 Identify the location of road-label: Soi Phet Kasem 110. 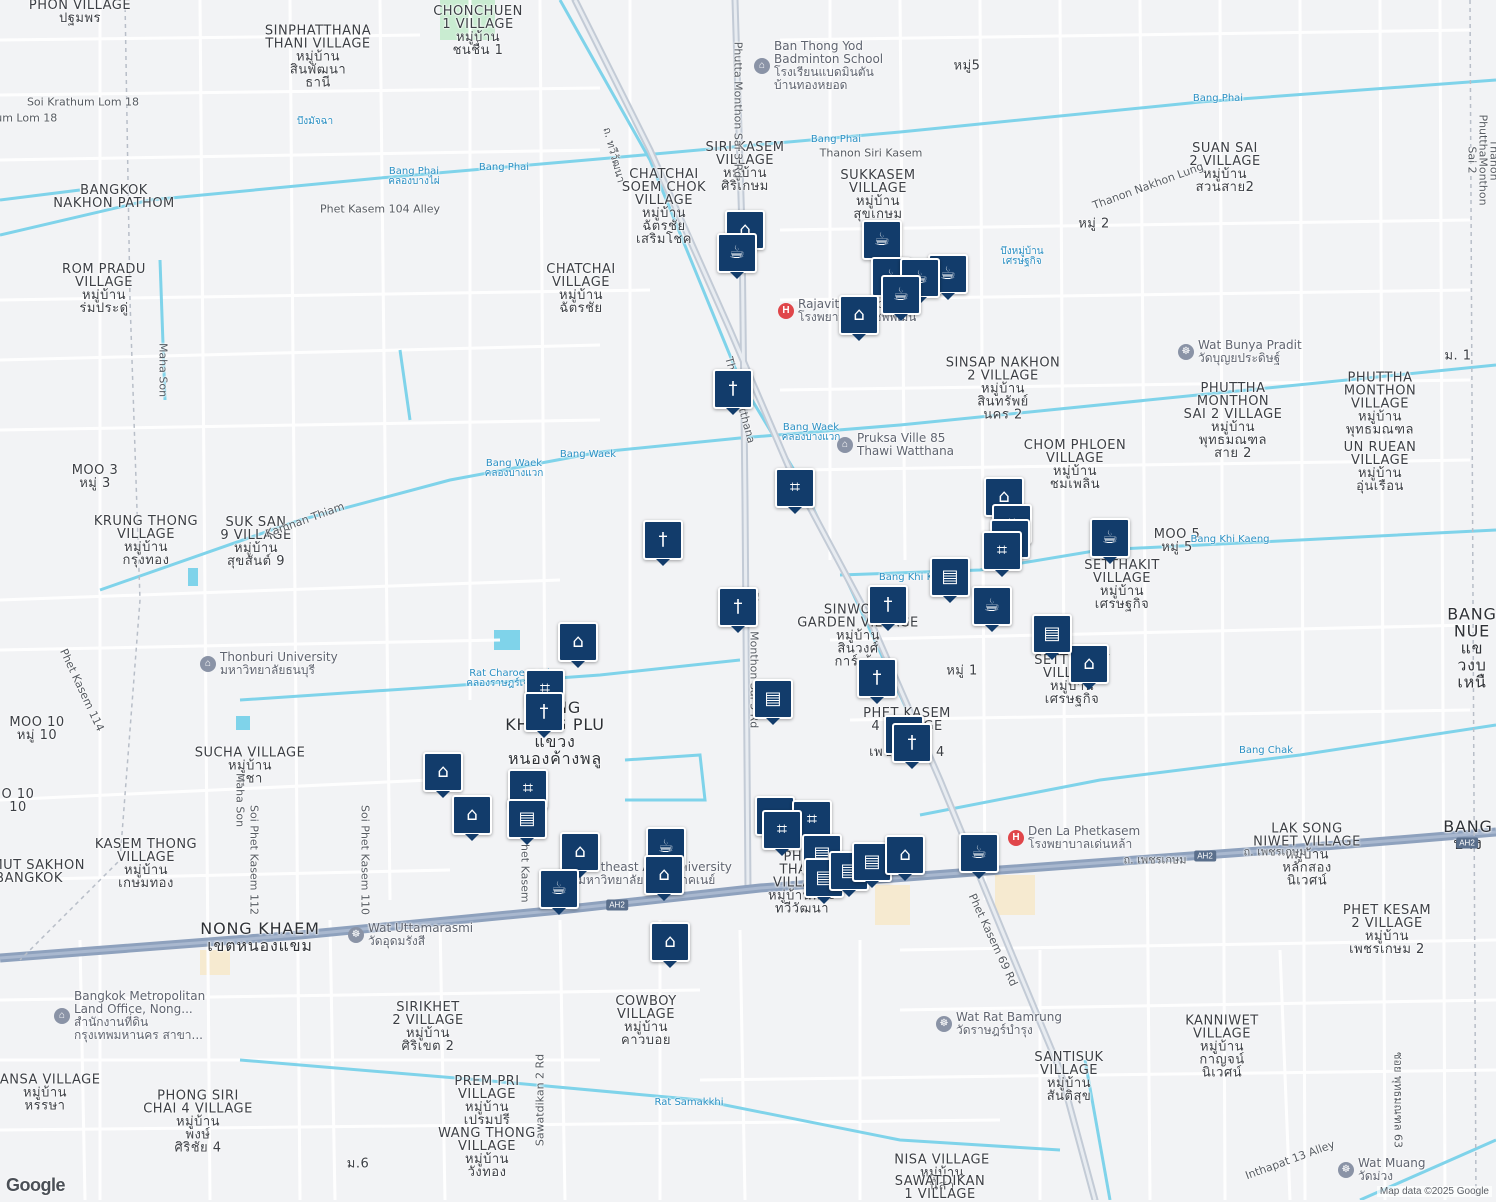
(365, 860).